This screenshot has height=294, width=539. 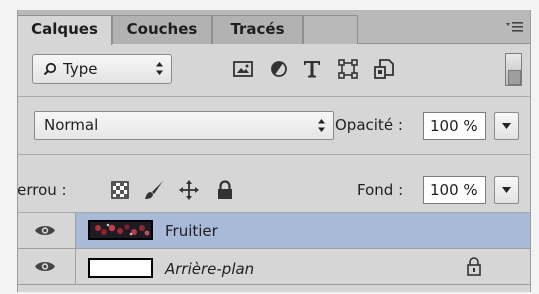 What do you see at coordinates (369, 125) in the screenshot?
I see `opacity-label: Opacité :` at bounding box center [369, 125].